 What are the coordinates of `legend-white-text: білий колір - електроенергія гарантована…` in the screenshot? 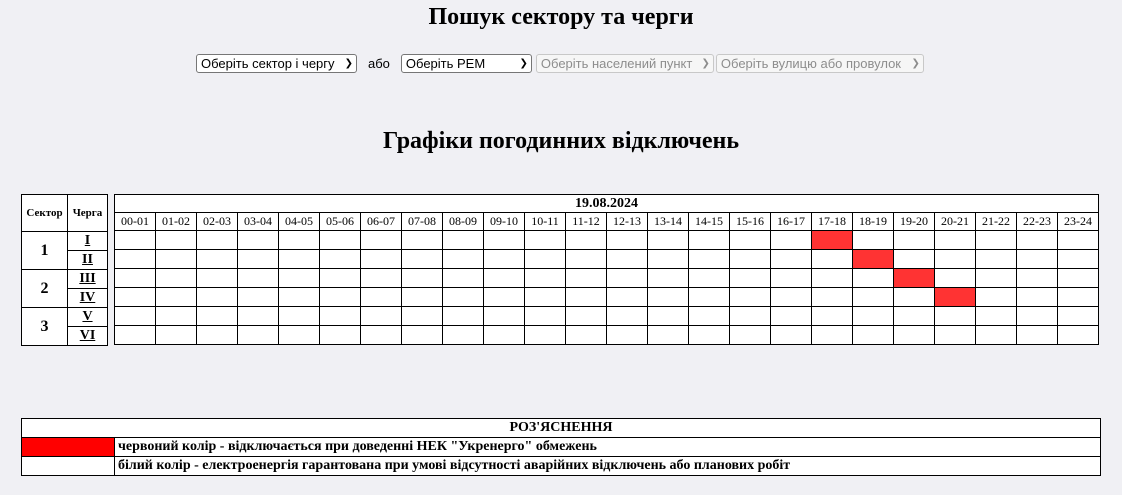 It's located at (607, 466).